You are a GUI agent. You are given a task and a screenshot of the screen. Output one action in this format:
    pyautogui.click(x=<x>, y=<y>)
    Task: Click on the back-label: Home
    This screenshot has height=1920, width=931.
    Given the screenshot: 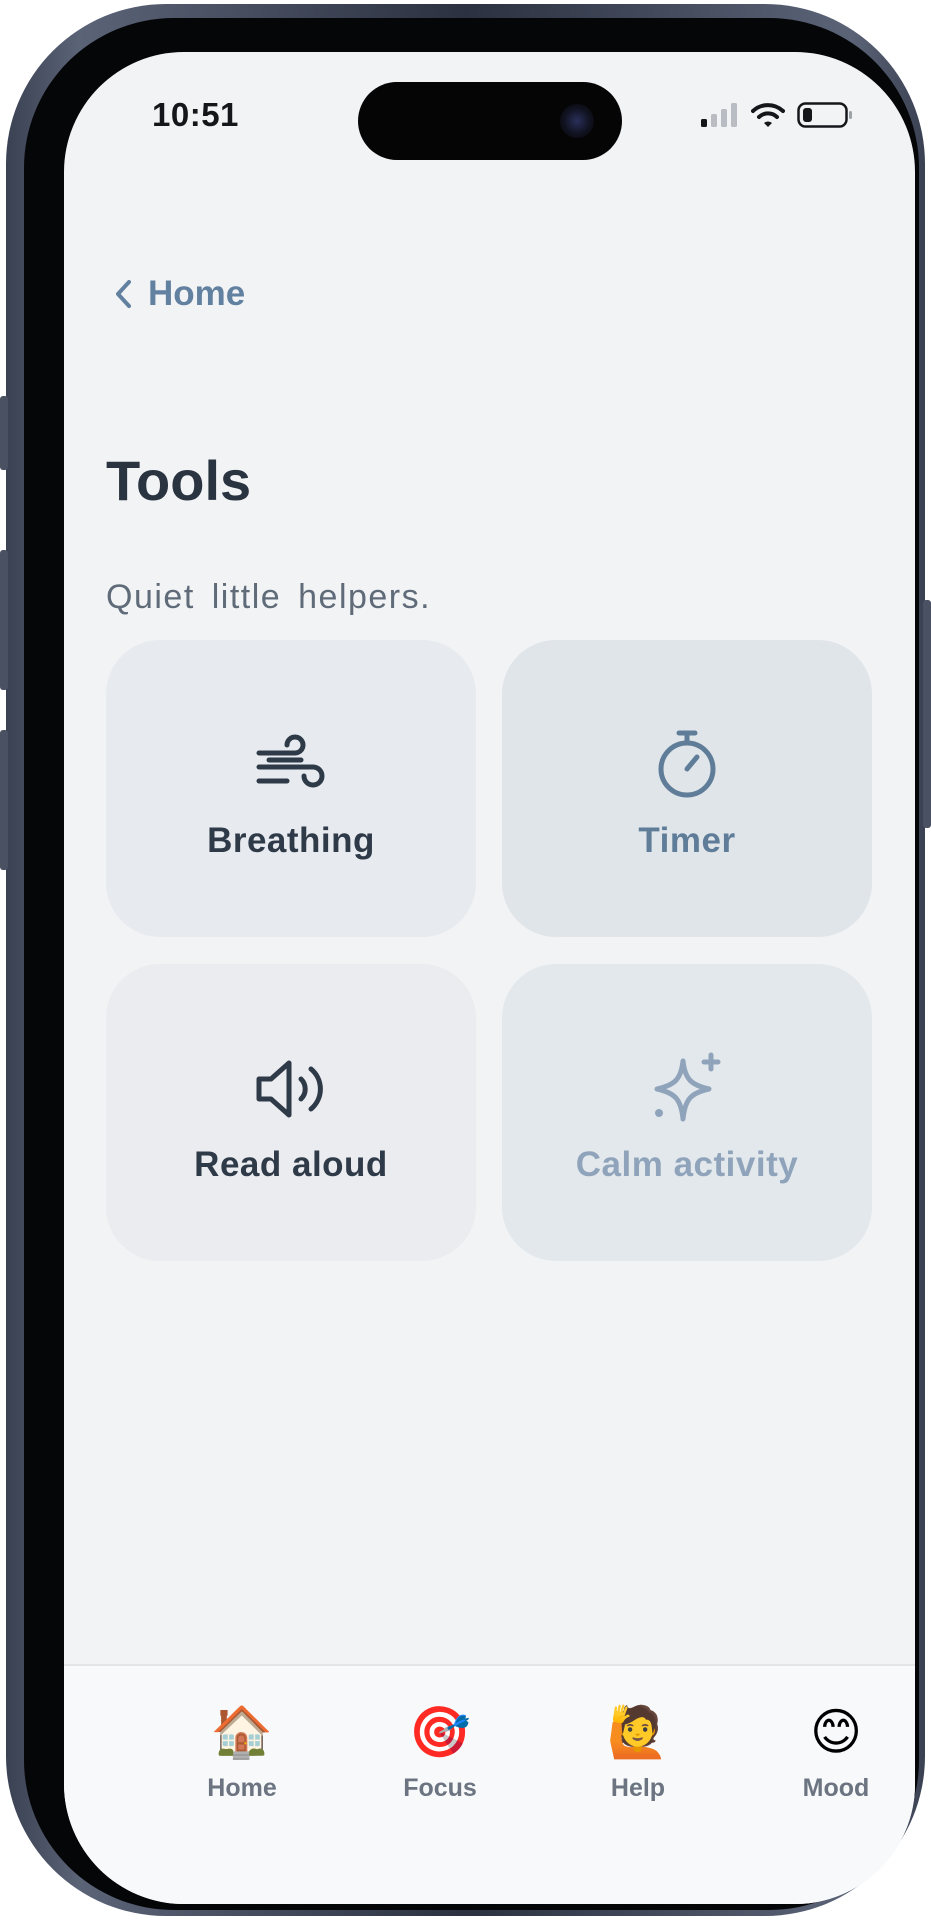 What is the action you would take?
    pyautogui.click(x=197, y=293)
    